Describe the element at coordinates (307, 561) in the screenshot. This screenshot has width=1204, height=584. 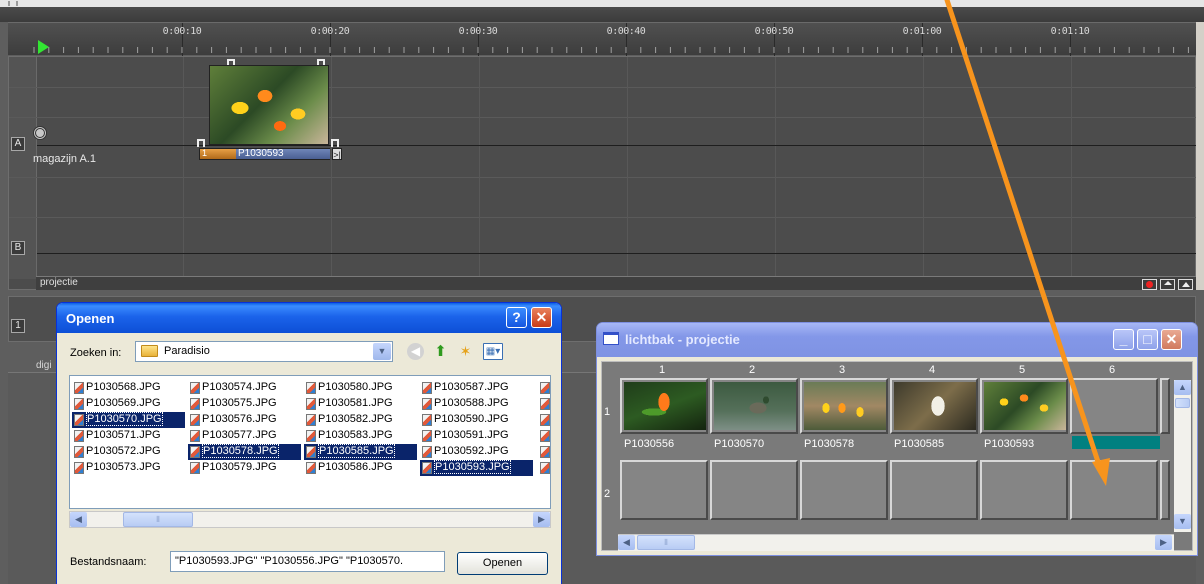
I see `filename-field: "P1030593.JPG" "P1030556.JPG" "P1030570.` at that location.